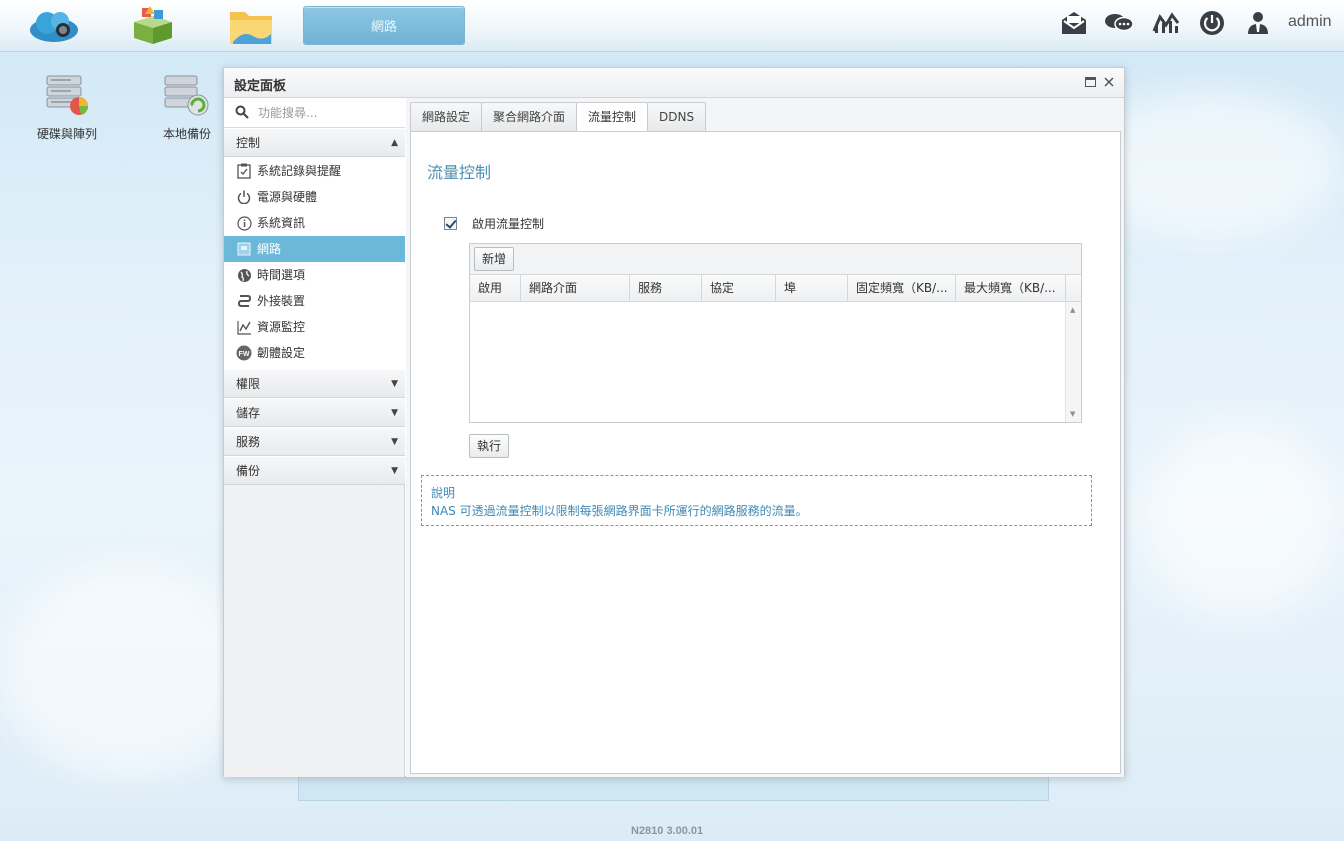 The width and height of the screenshot is (1344, 841). What do you see at coordinates (248, 413) in the screenshot?
I see `group-label: 儲存` at bounding box center [248, 413].